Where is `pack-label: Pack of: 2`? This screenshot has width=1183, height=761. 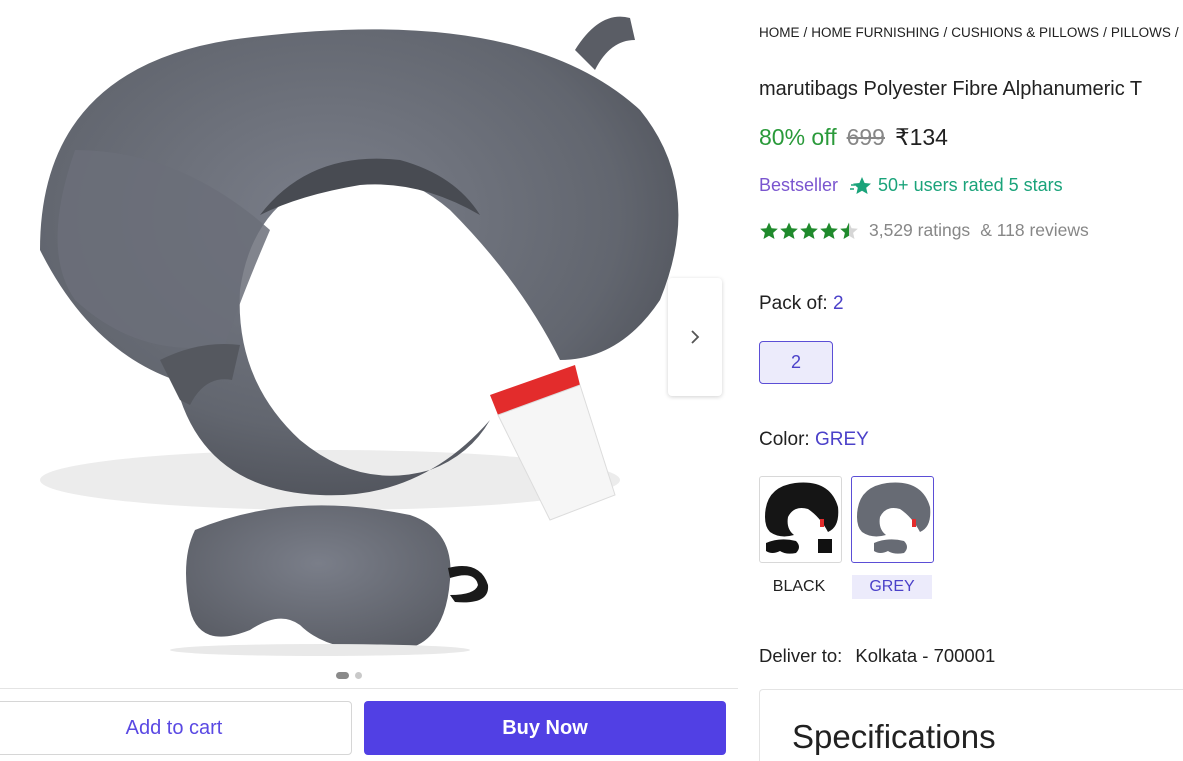 pack-label: Pack of: 2 is located at coordinates (801, 304).